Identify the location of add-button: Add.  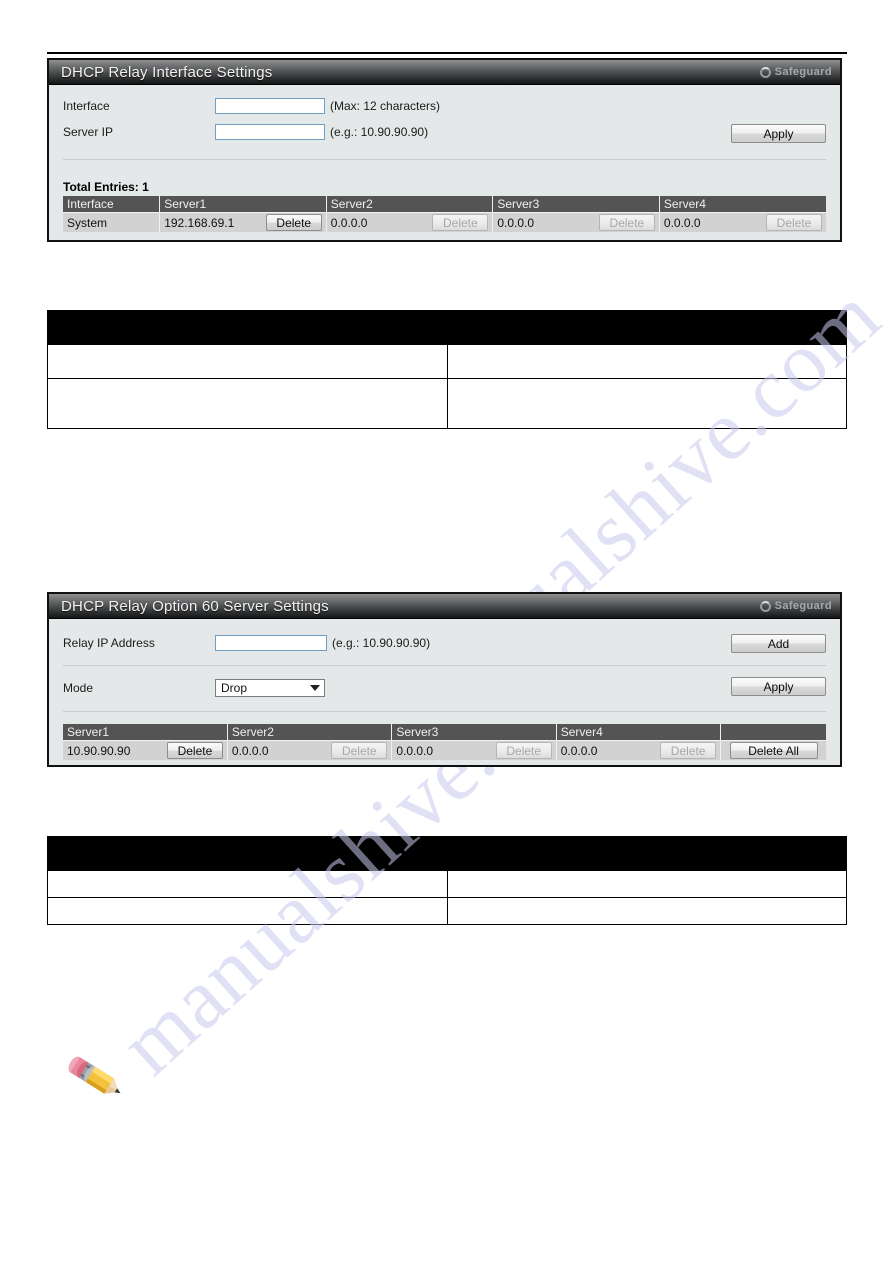
(778, 643).